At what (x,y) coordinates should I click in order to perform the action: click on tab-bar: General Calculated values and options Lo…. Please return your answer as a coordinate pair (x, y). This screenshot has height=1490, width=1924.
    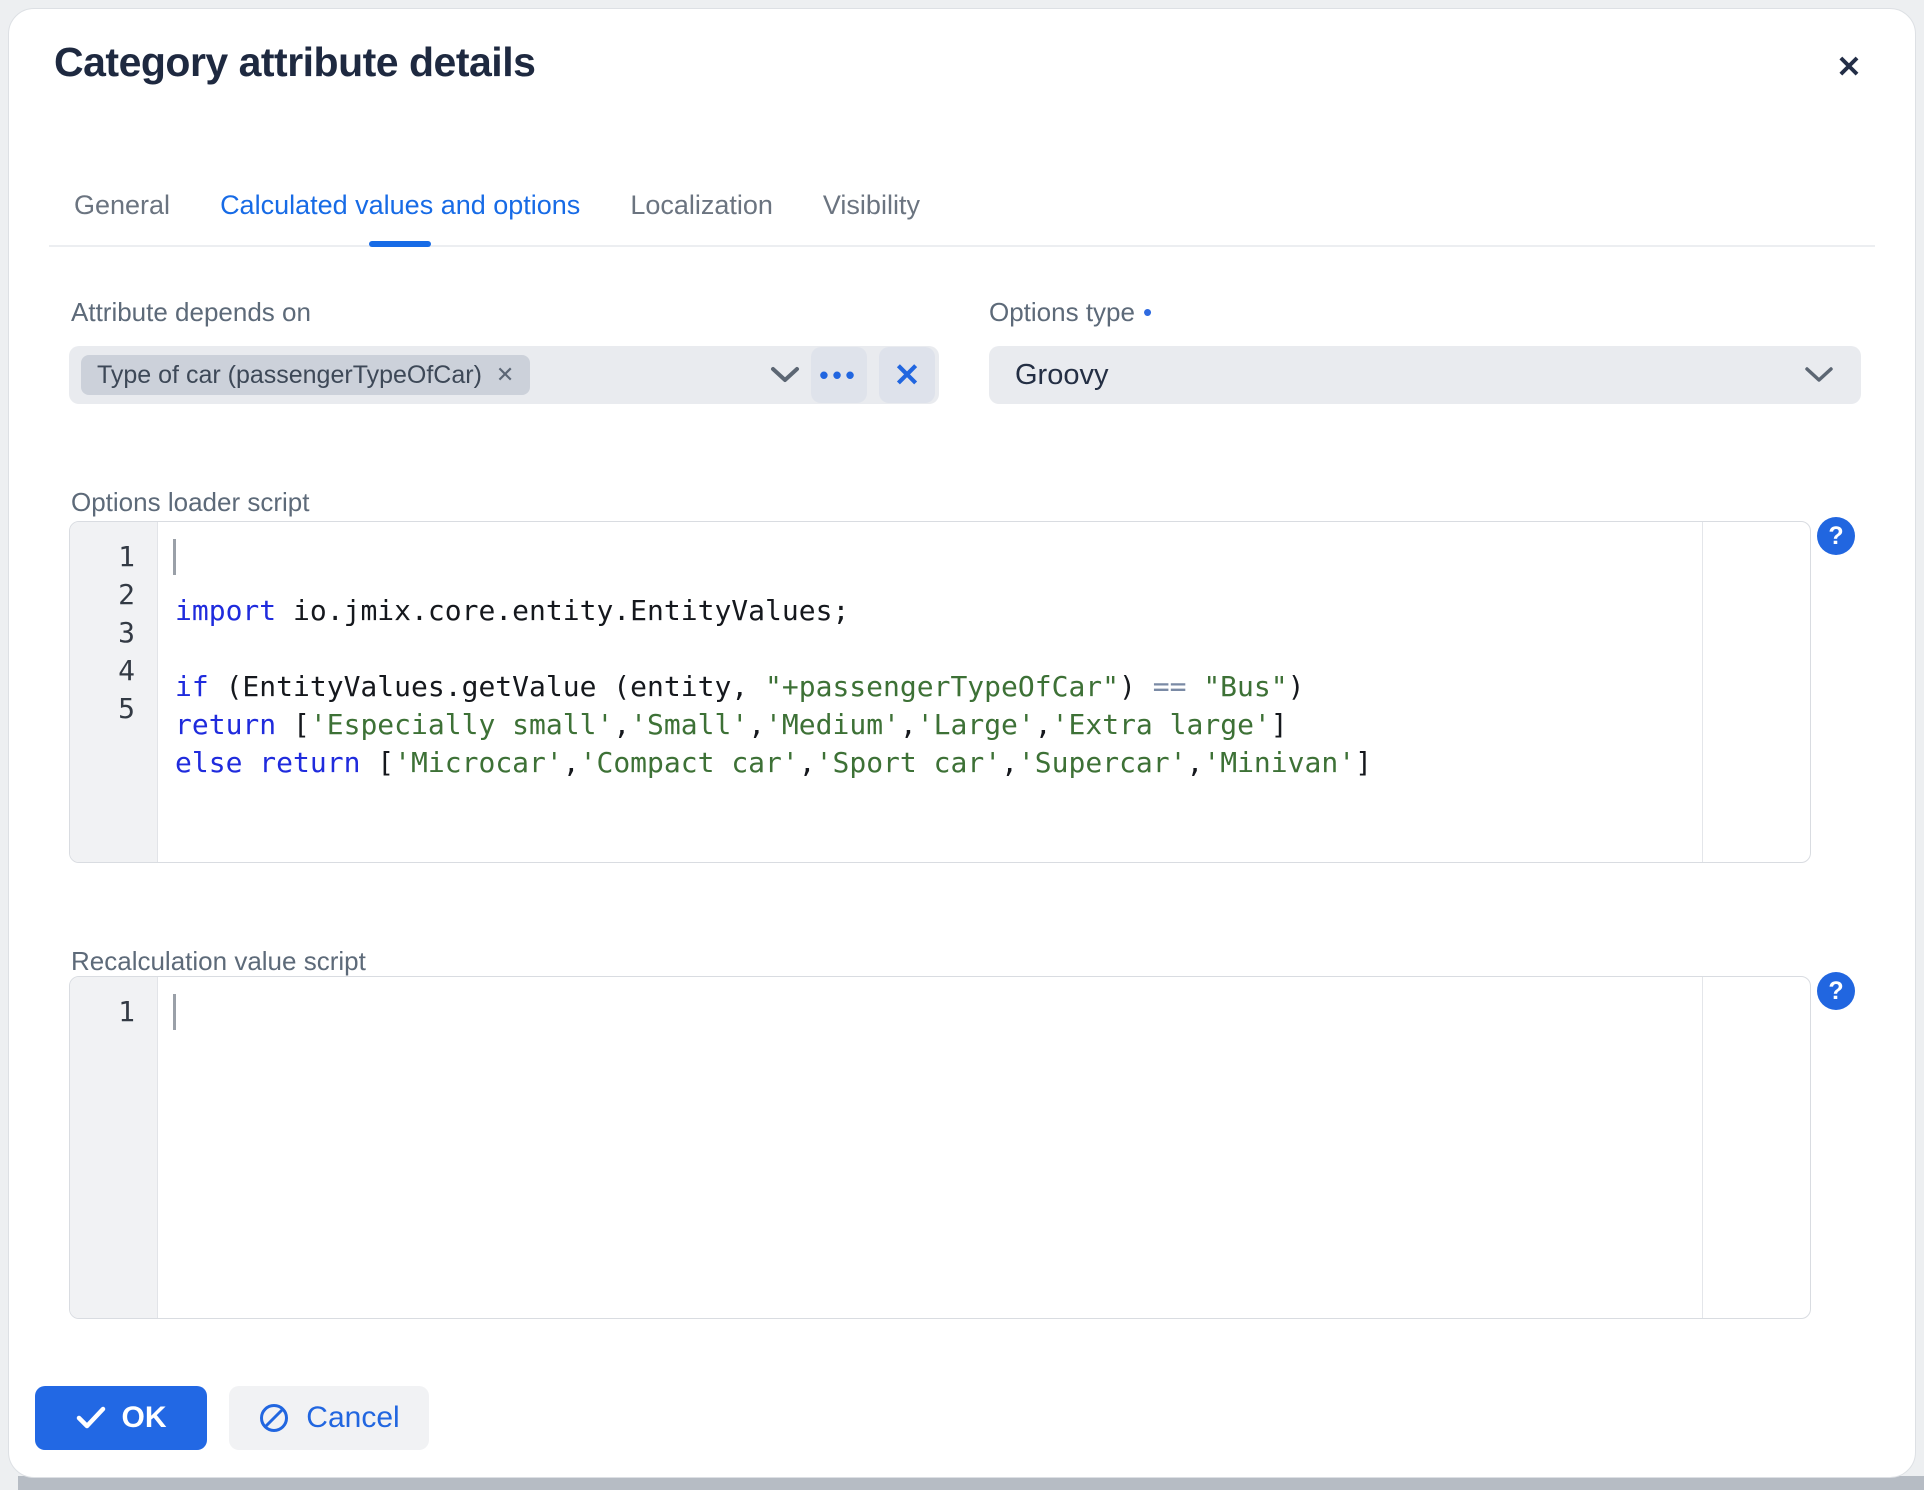
    Looking at the image, I should click on (962, 206).